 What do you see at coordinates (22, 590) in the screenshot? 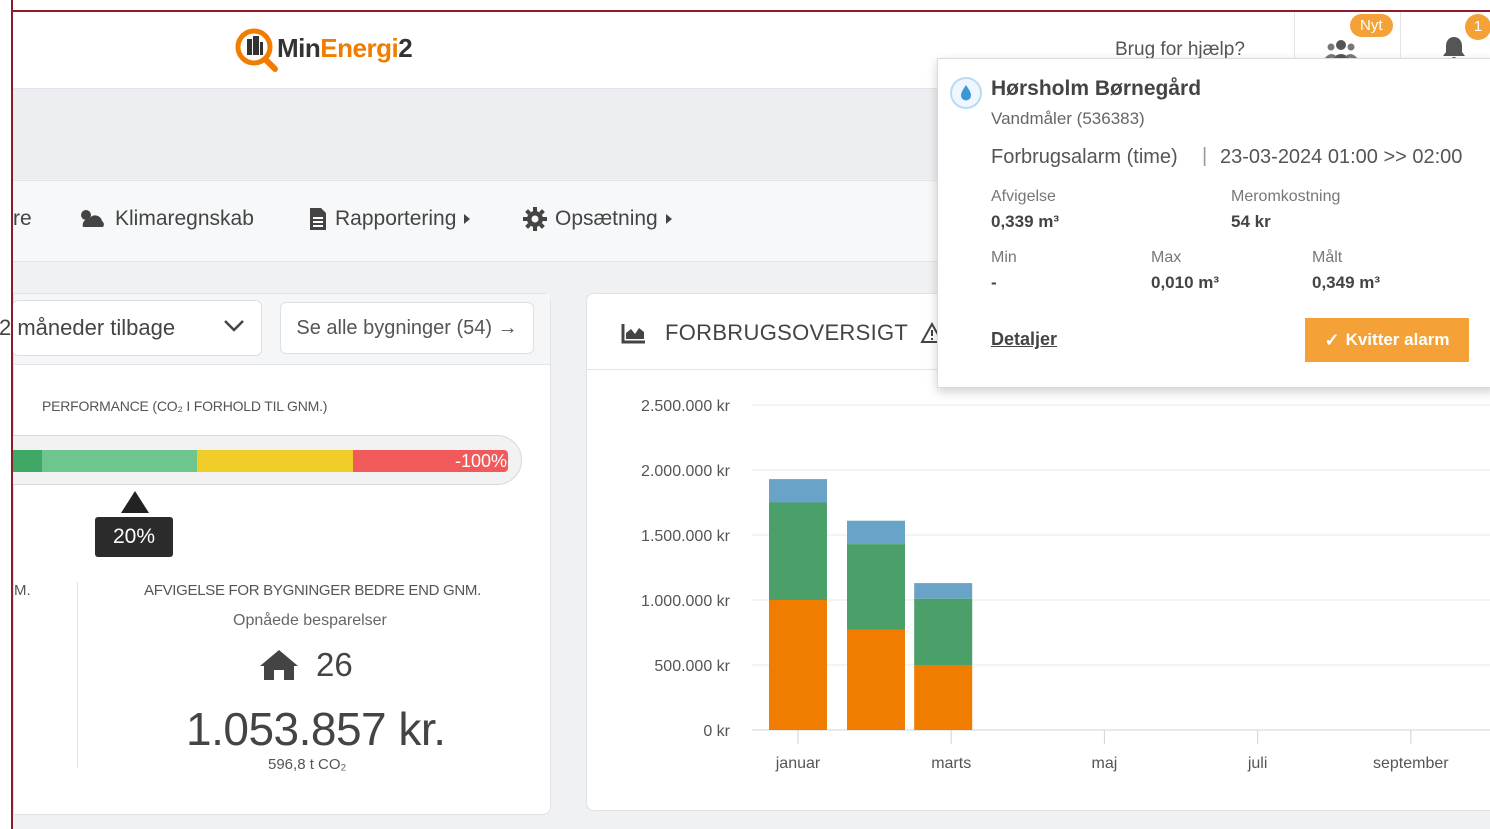
I see `left-stat-title: M.` at bounding box center [22, 590].